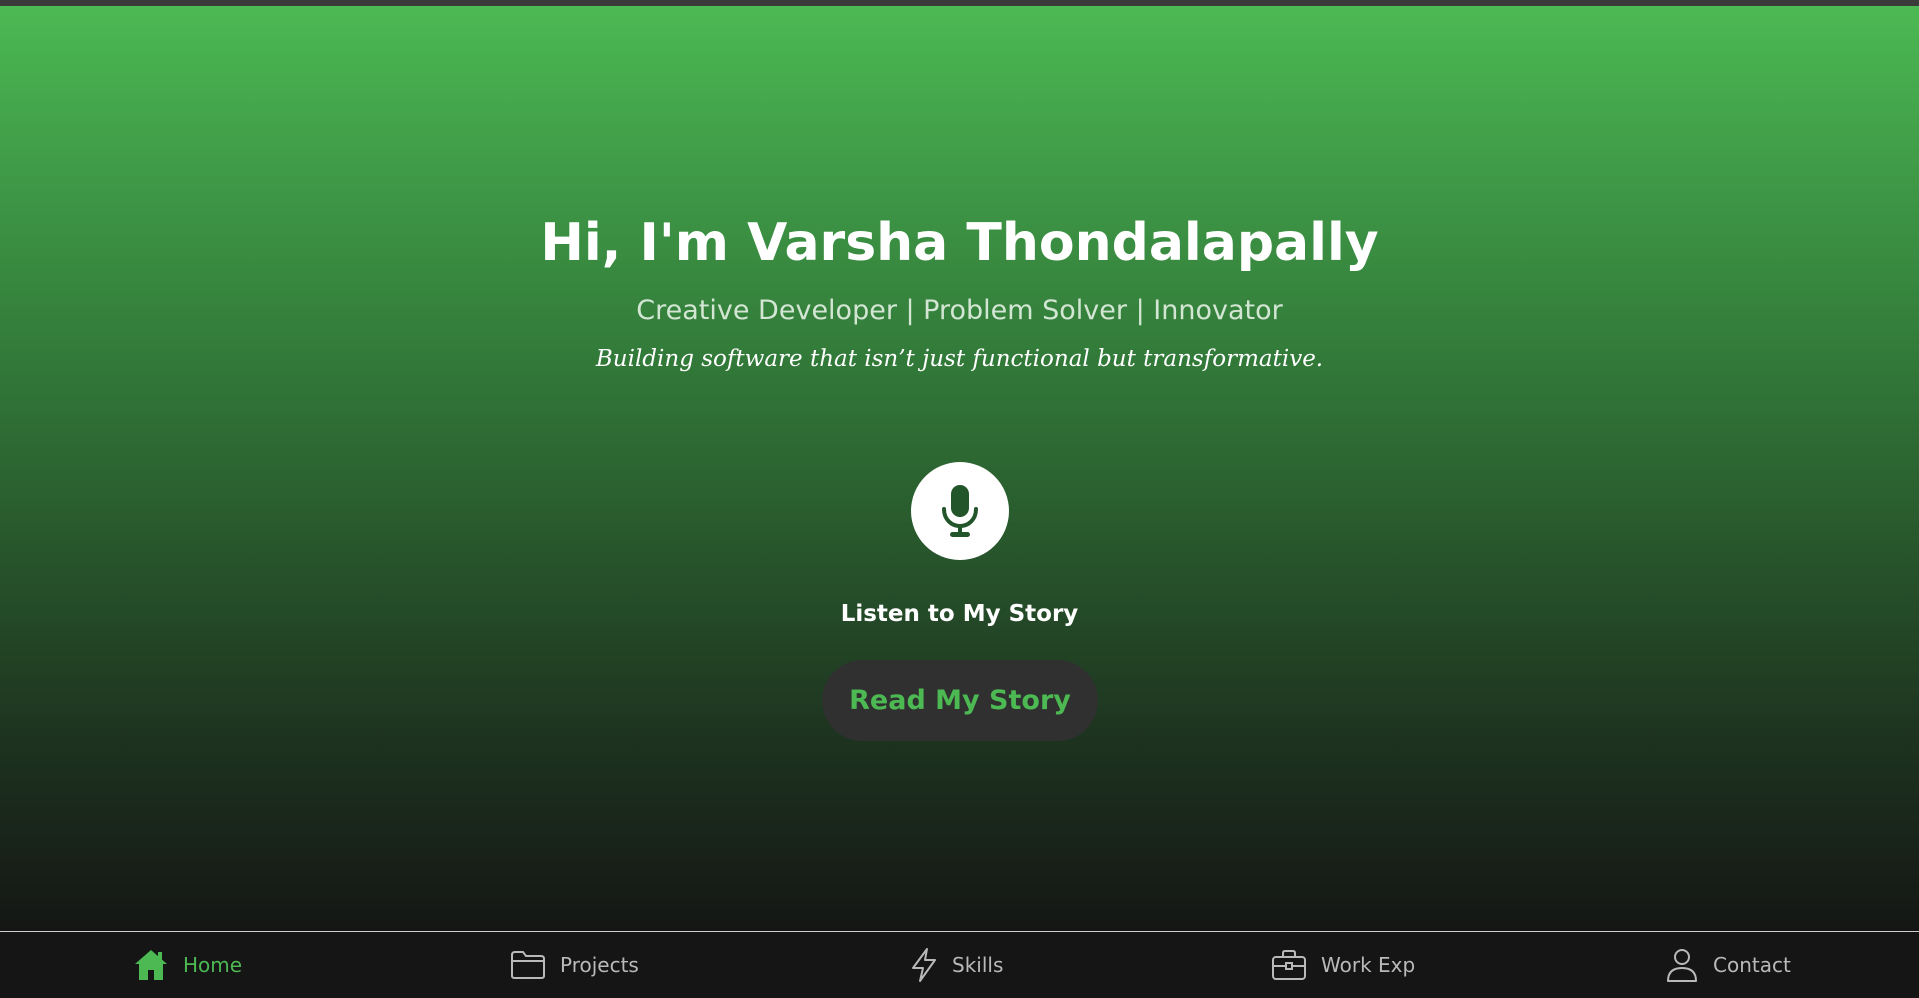  I want to click on nav-item-label: Skills, so click(978, 965).